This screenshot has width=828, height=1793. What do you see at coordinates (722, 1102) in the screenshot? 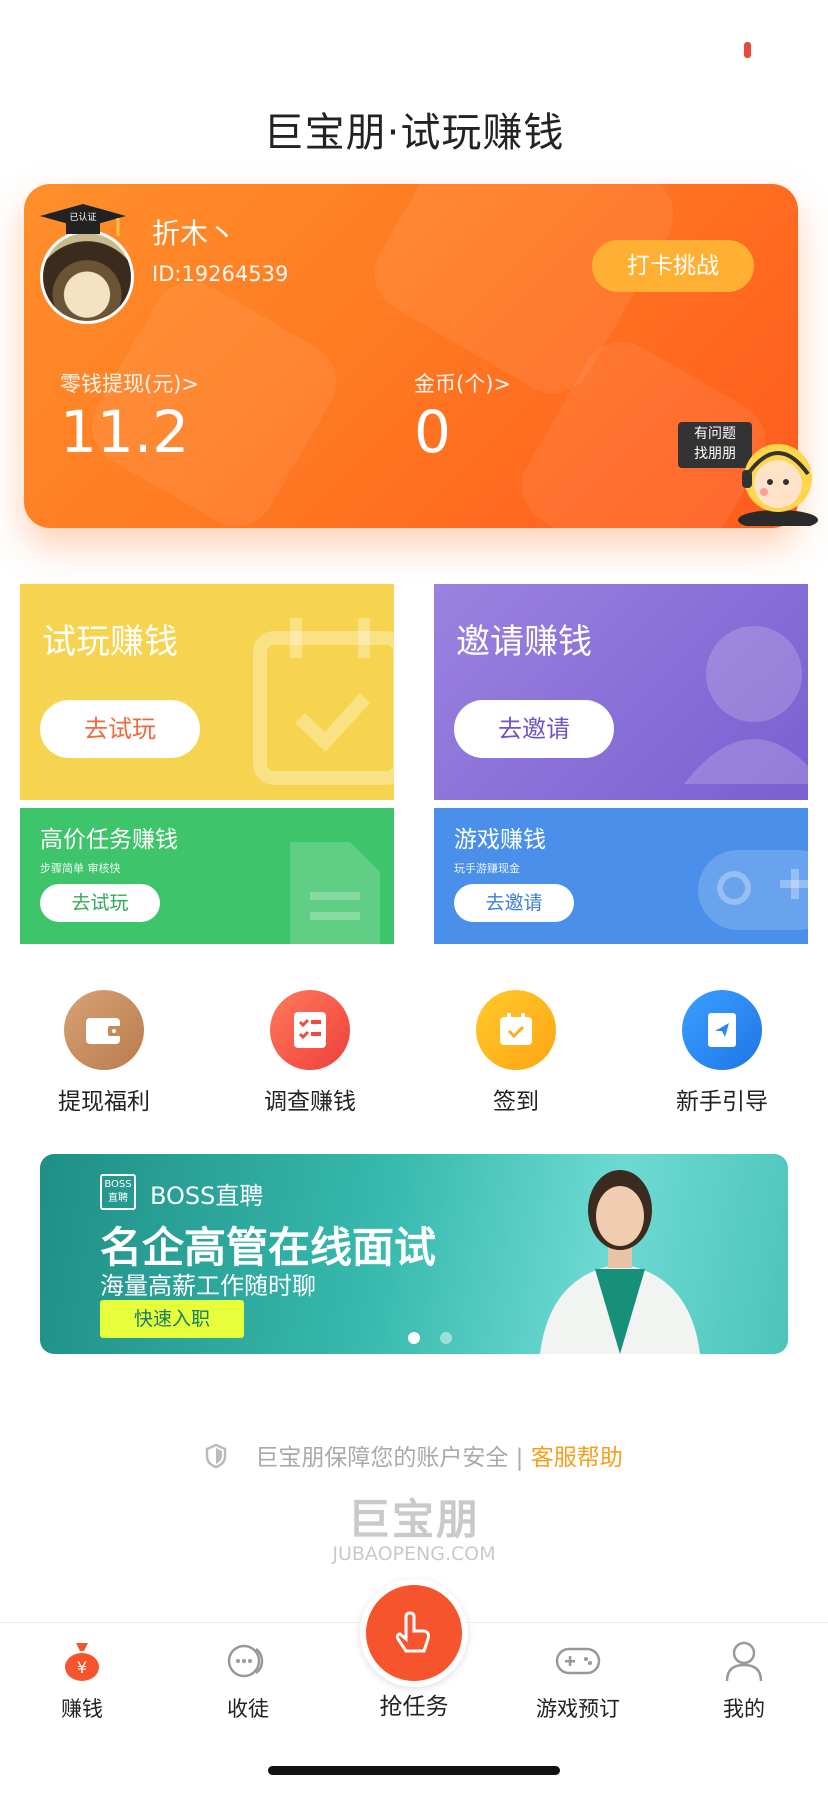
I see `menu-label-newbie-guide: 新手引导` at bounding box center [722, 1102].